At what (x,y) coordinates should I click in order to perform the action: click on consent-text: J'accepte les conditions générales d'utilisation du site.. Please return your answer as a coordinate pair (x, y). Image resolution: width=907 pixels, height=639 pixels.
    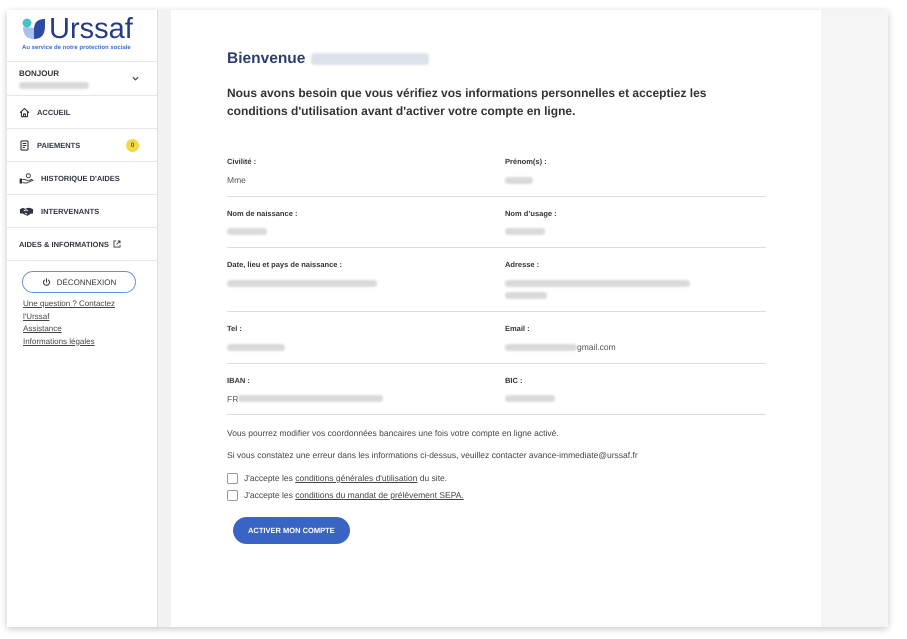
    Looking at the image, I should click on (346, 478).